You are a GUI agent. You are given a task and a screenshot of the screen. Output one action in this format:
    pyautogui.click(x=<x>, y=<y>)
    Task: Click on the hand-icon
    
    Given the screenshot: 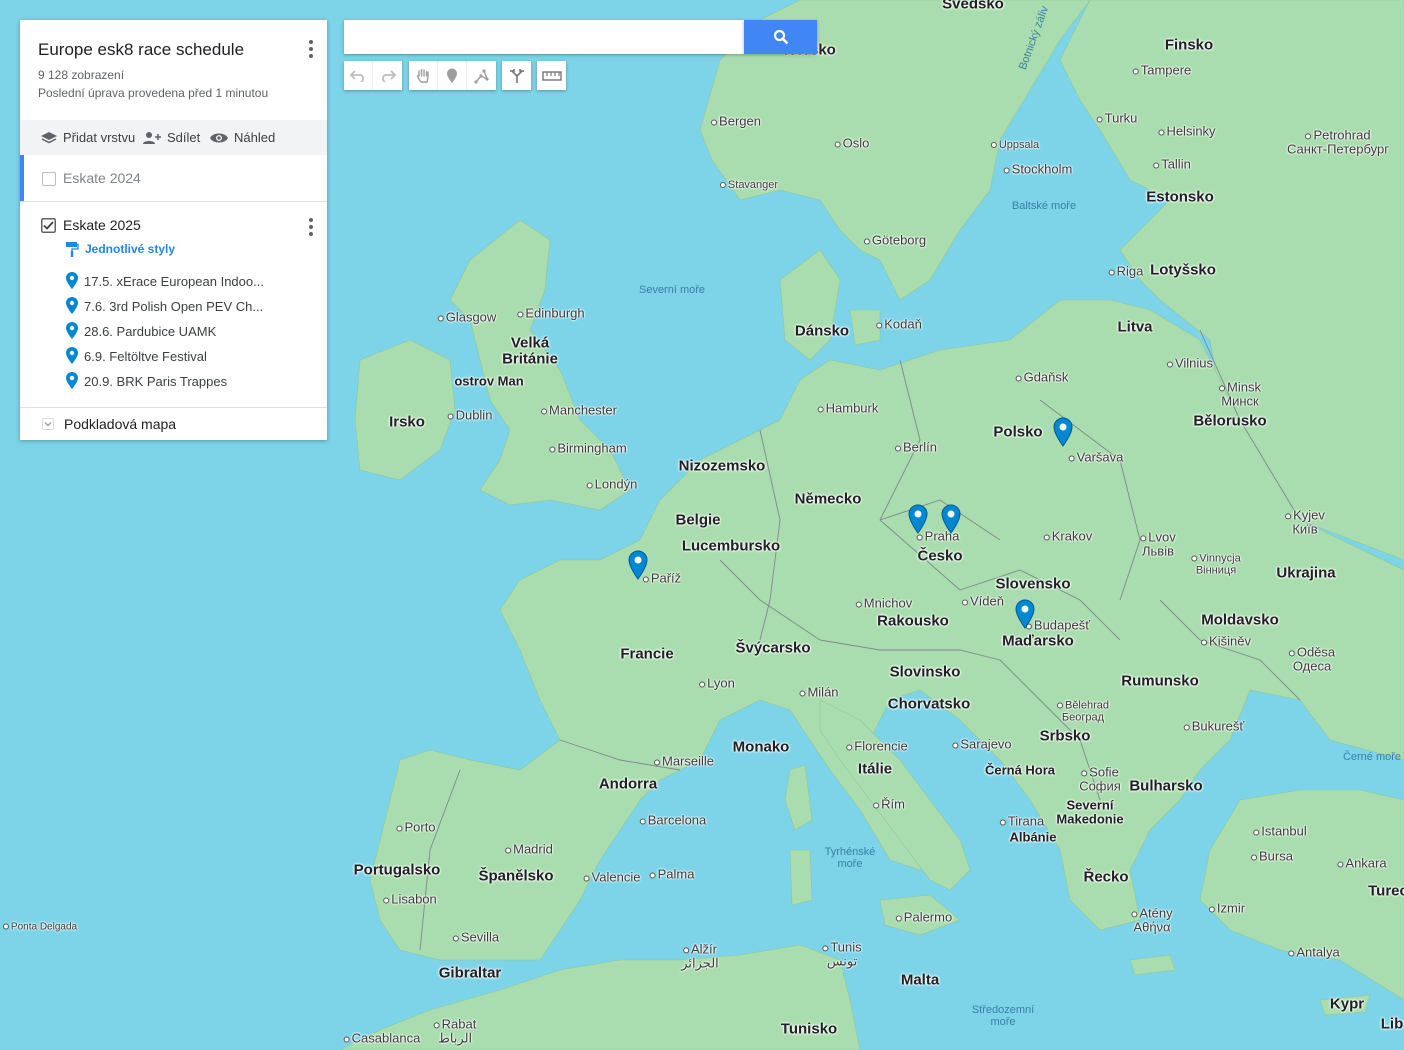 What is the action you would take?
    pyautogui.click(x=422, y=75)
    